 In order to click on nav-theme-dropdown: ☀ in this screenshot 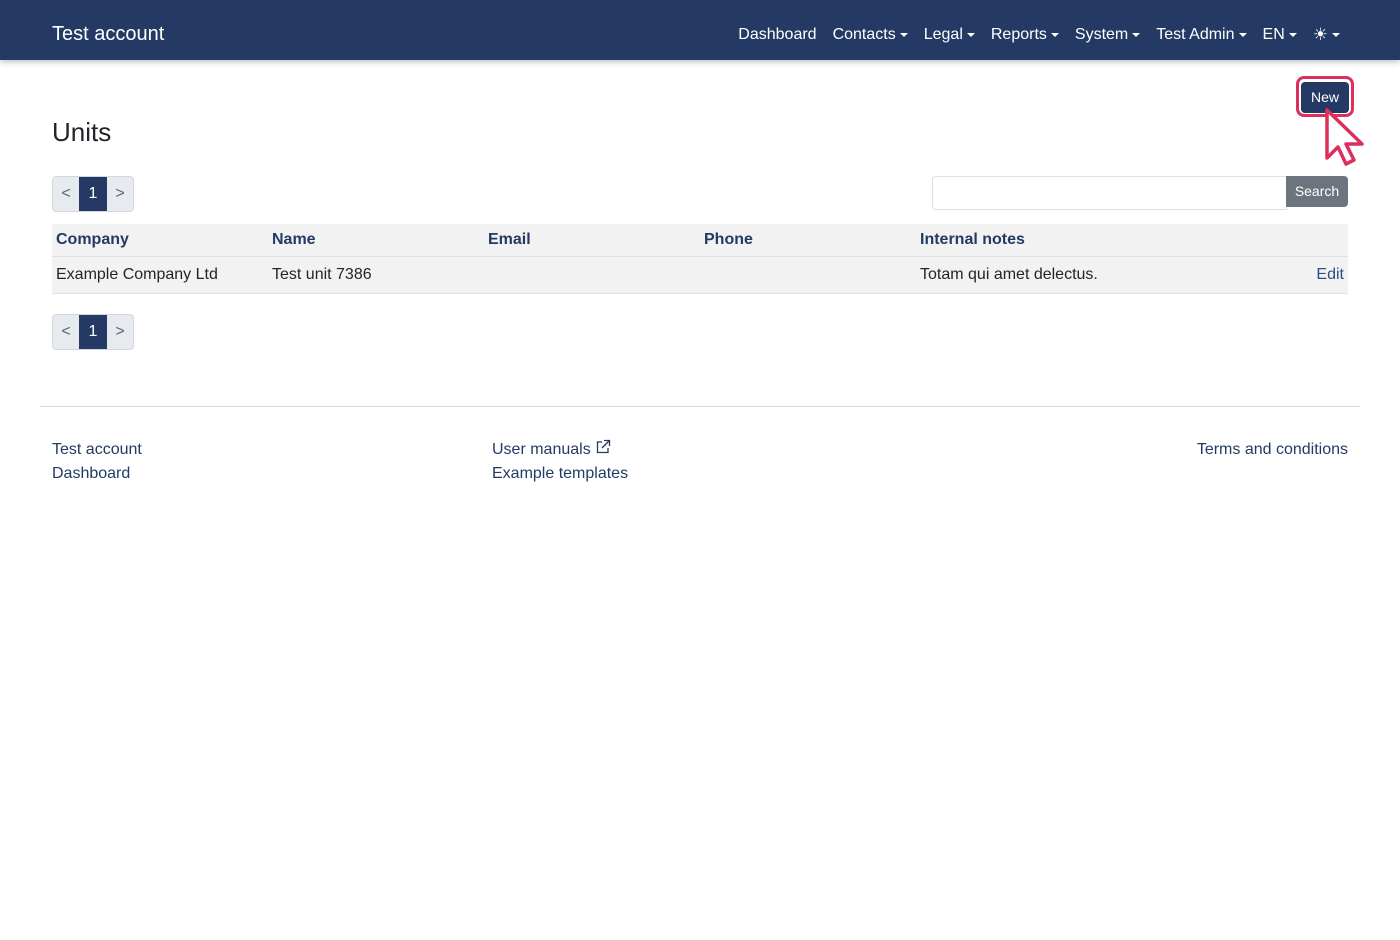, I will do `click(1326, 35)`.